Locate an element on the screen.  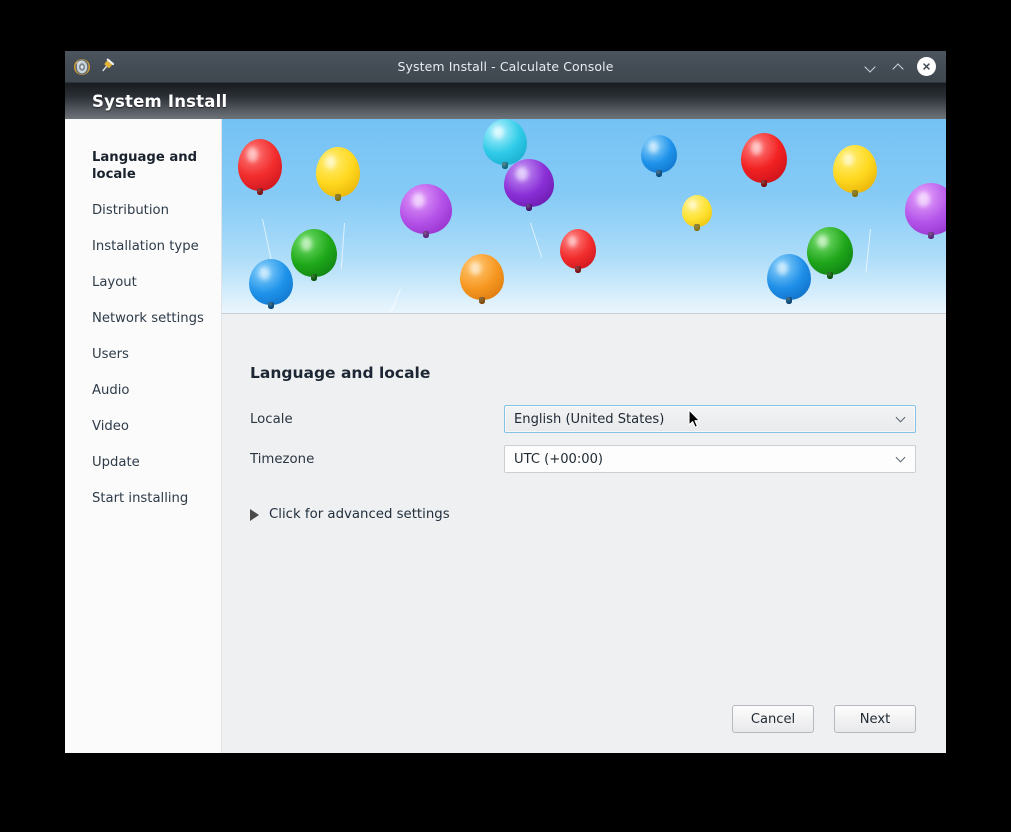
window-title: System Install - Calculate Console is located at coordinates (505, 66).